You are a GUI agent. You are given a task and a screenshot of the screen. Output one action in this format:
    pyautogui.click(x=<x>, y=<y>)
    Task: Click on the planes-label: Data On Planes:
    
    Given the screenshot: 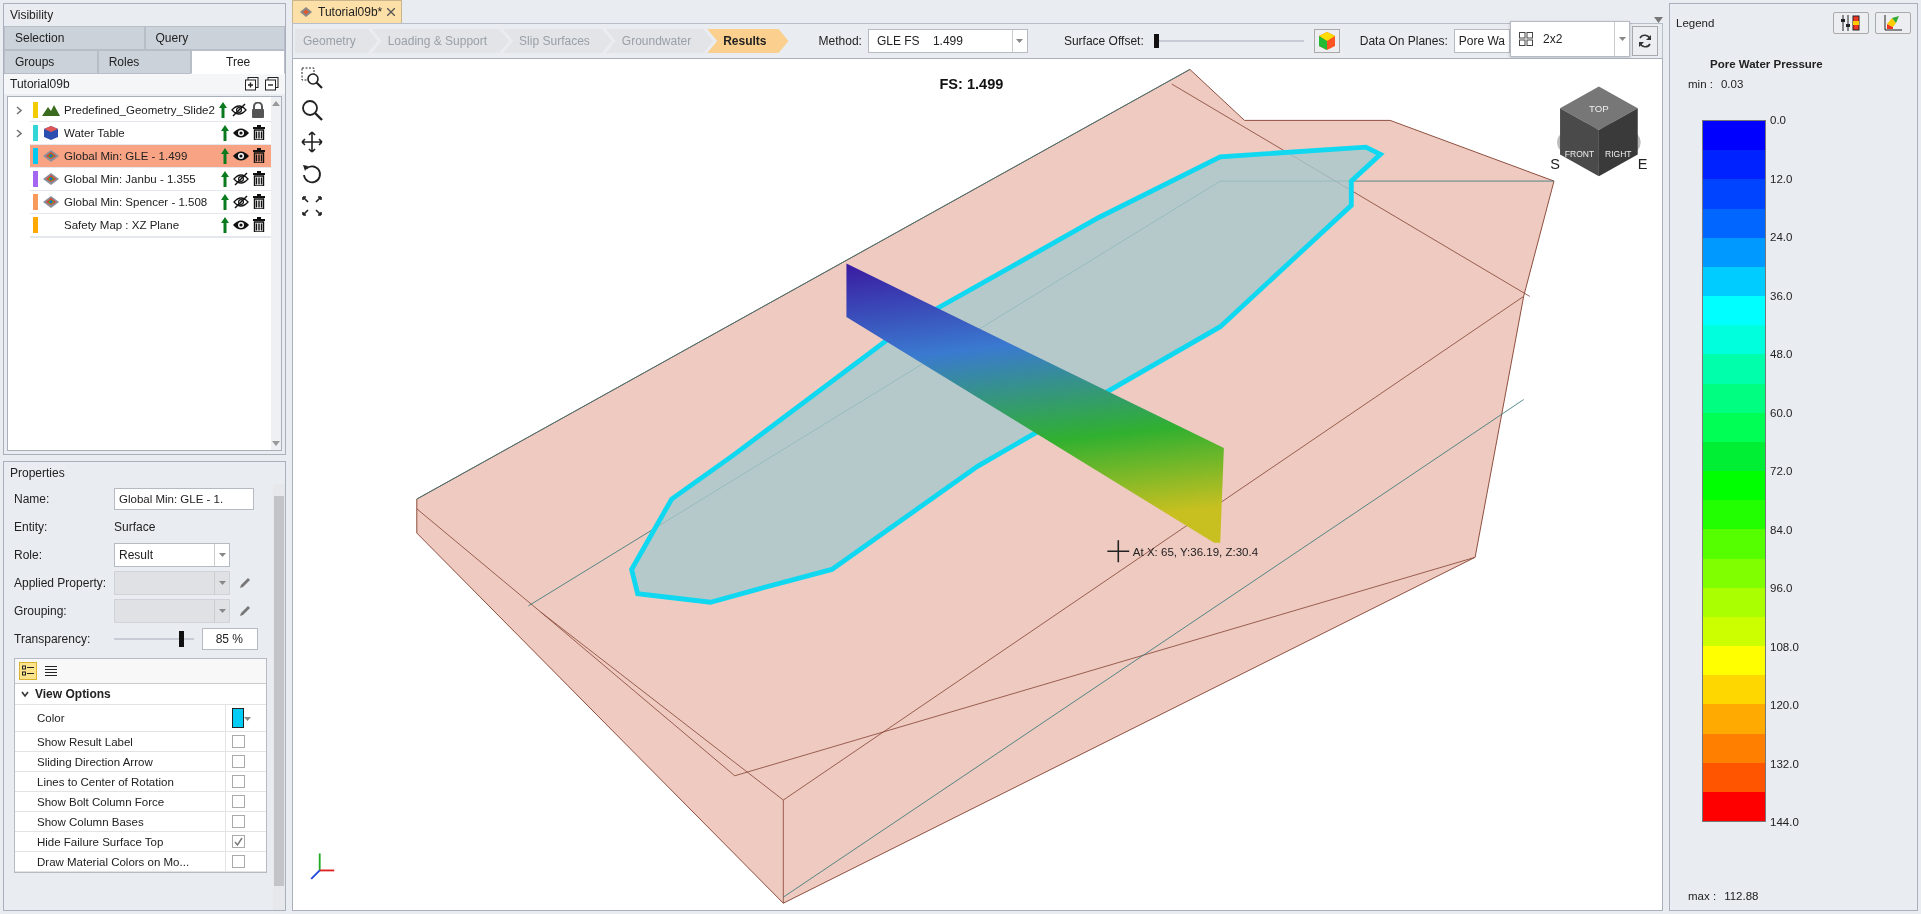 What is the action you would take?
    pyautogui.click(x=1403, y=41)
    